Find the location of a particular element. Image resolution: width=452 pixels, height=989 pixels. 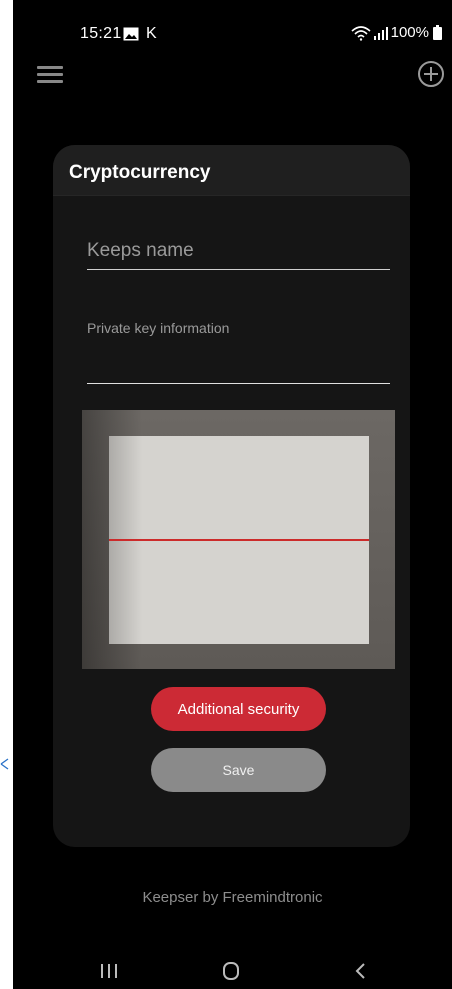

private-key-label: Private key information is located at coordinates (158, 328).